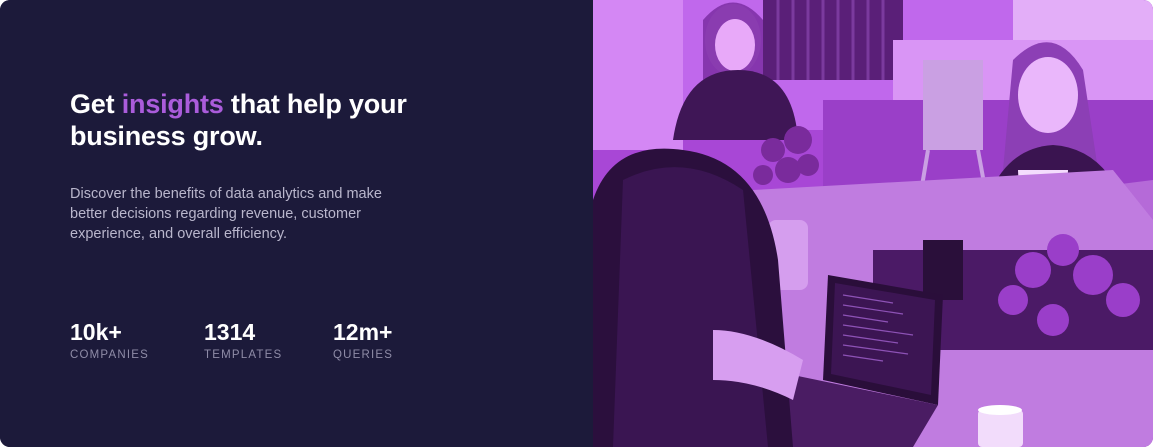  What do you see at coordinates (243, 355) in the screenshot?
I see `stat-templates-label: TEMPLATES` at bounding box center [243, 355].